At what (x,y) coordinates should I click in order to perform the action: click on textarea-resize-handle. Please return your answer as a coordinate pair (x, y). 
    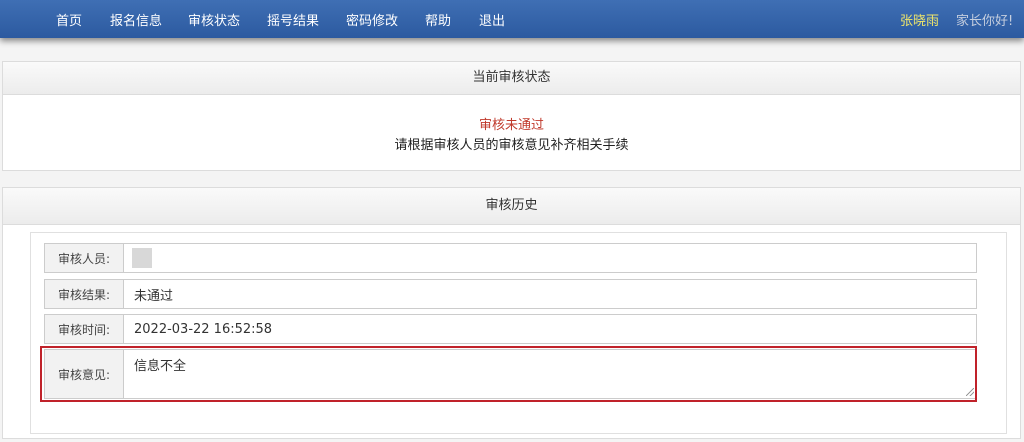
    Looking at the image, I should click on (970, 392).